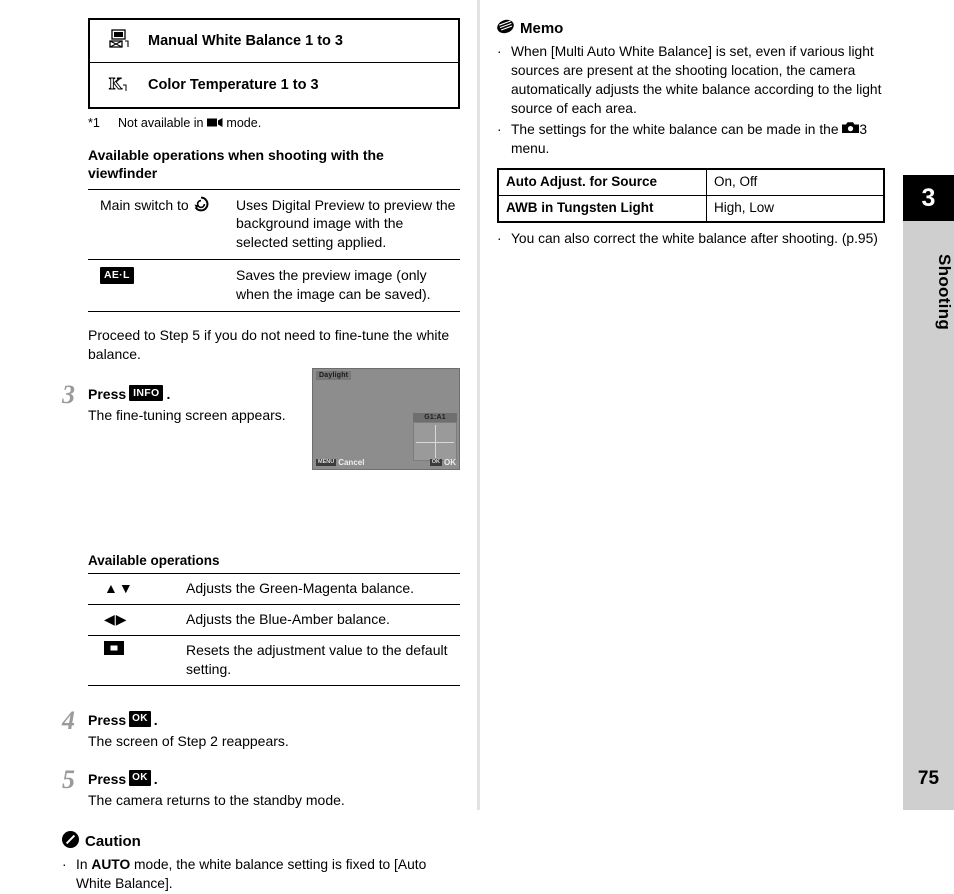 The height and width of the screenshot is (894, 954). What do you see at coordinates (216, 799) in the screenshot?
I see `step-body: The camera returns to the standby mode.` at bounding box center [216, 799].